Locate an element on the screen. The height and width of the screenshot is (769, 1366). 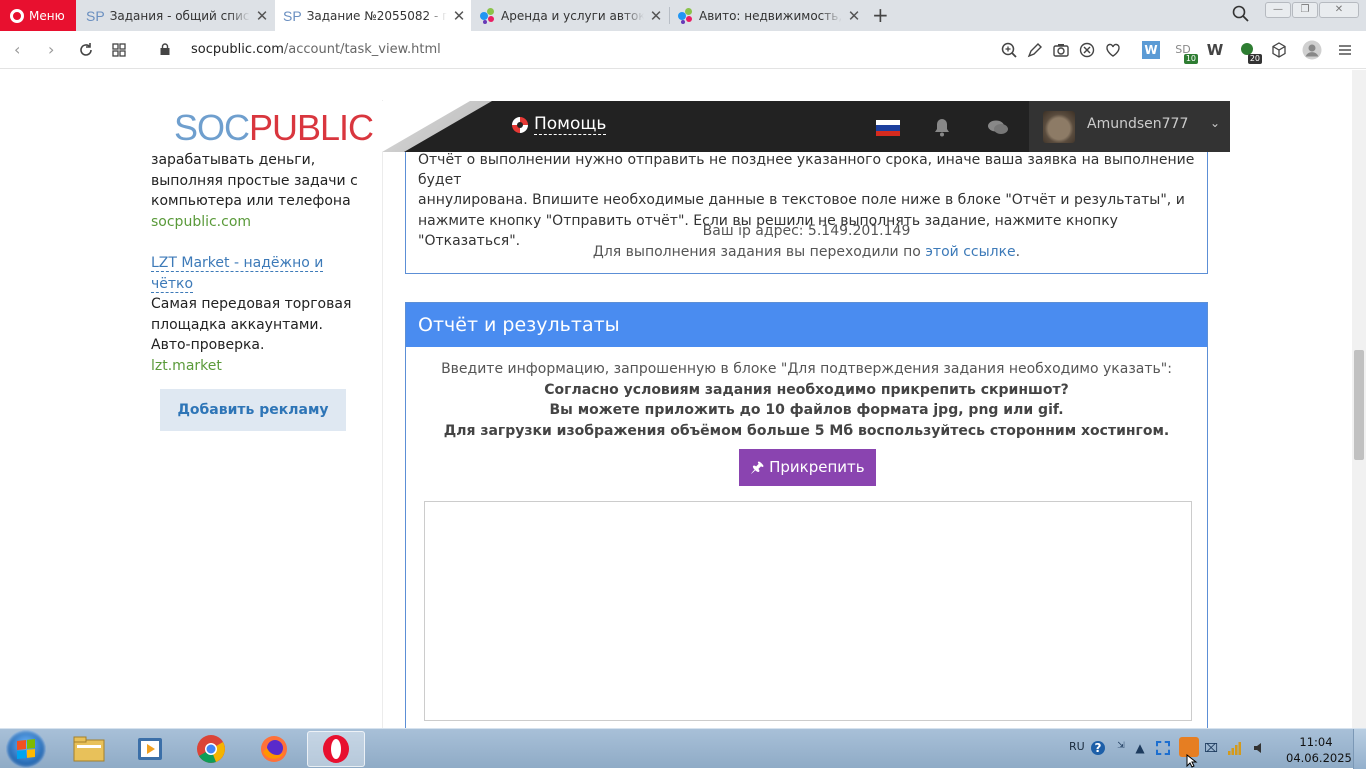
screenshot-tool-icon is located at coordinates (1163, 748).